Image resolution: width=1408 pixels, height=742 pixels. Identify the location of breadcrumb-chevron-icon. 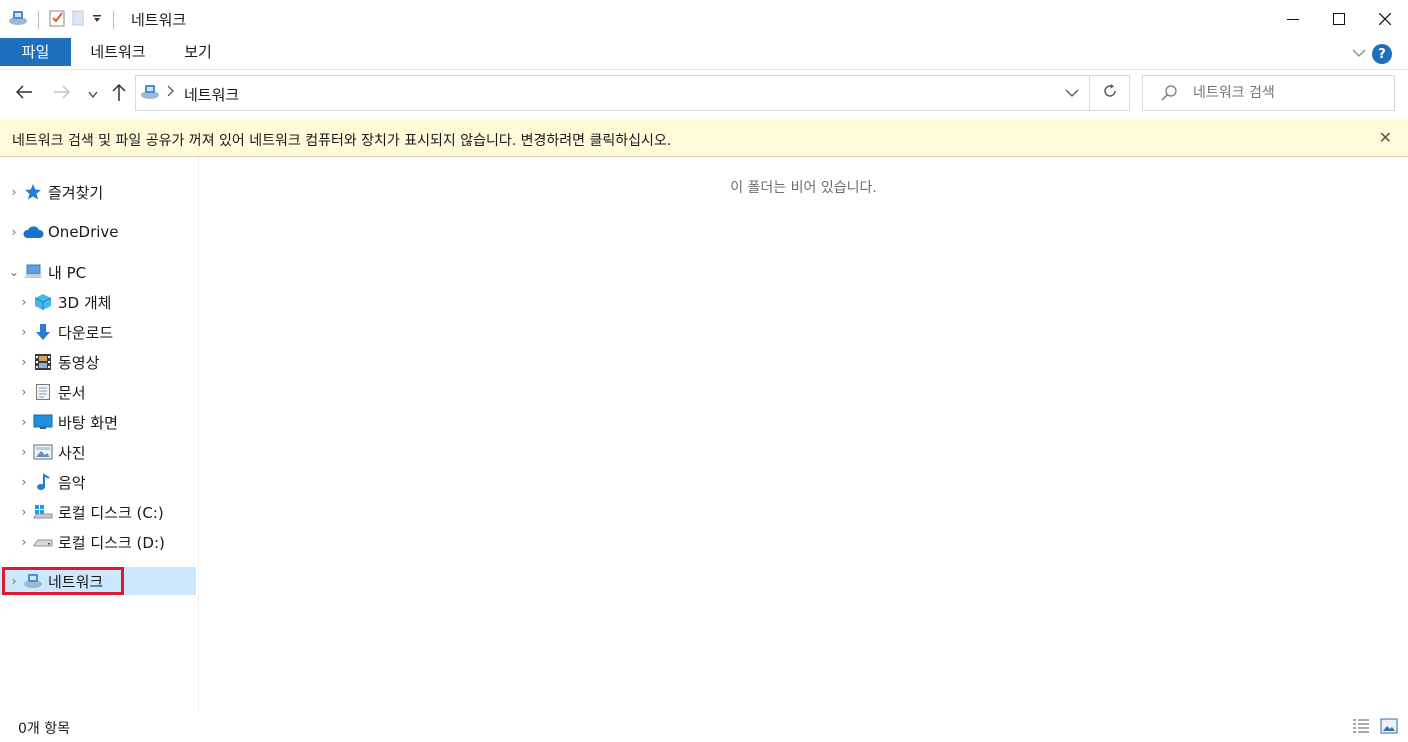
(170, 93).